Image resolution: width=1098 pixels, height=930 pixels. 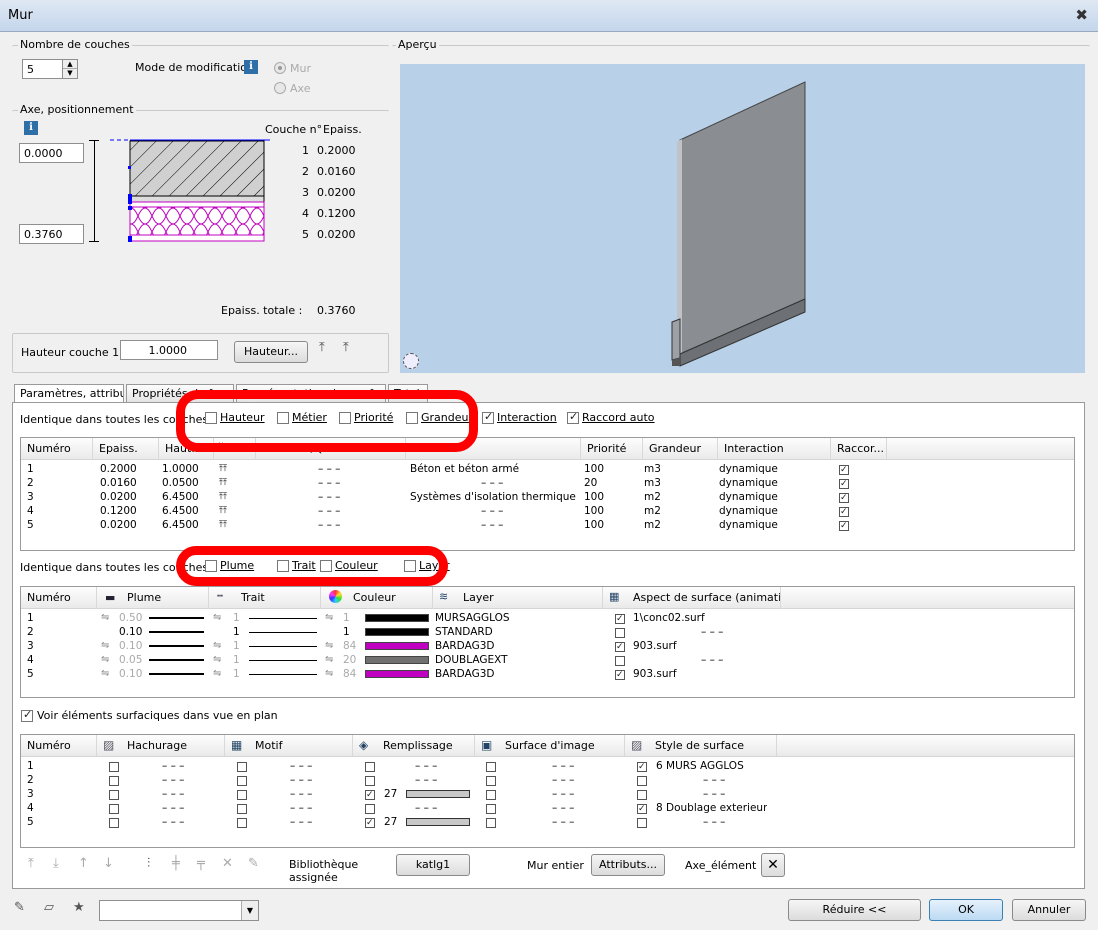 What do you see at coordinates (547, 618) in the screenshot?
I see `table-row: 1 ⇋ 0.50 ⇋ 1 ⇋ 1 MURSAGGLOS 1\conc02.surf` at bounding box center [547, 618].